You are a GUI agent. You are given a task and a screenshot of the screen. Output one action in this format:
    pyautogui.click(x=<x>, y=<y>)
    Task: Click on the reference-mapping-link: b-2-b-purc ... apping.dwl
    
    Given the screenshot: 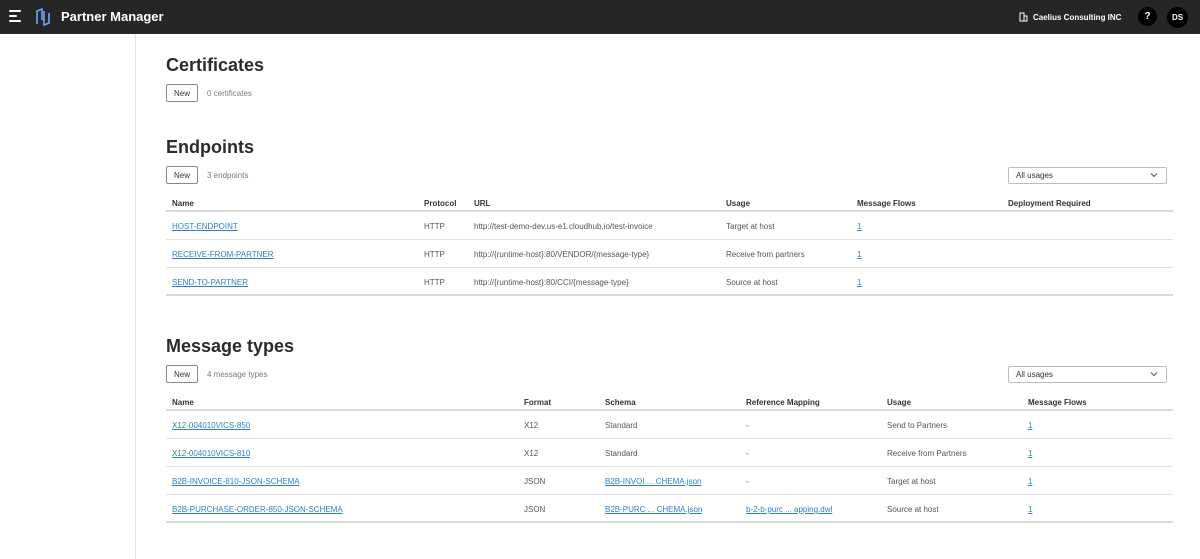 What is the action you would take?
    pyautogui.click(x=789, y=509)
    